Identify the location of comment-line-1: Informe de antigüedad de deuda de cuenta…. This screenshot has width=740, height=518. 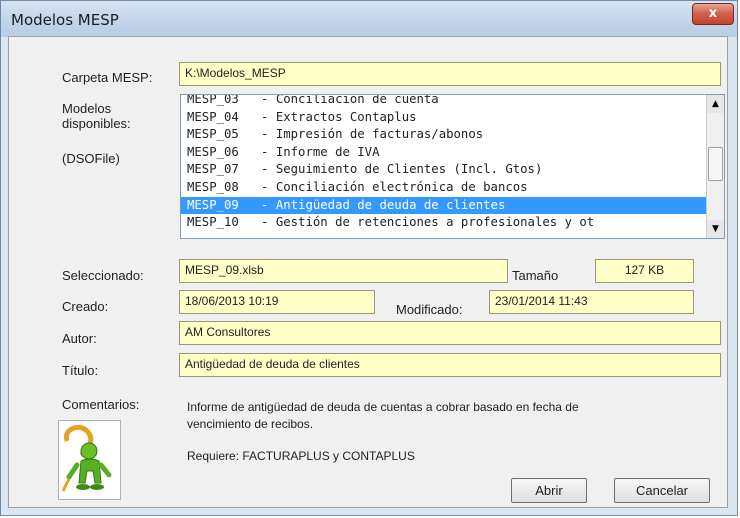
(383, 407).